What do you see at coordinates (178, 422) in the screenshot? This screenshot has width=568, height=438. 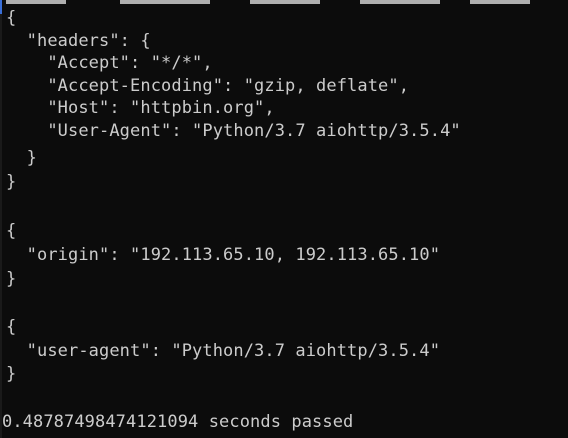 I see `timing-output-line: 0.48787498474121094 seconds passed` at bounding box center [178, 422].